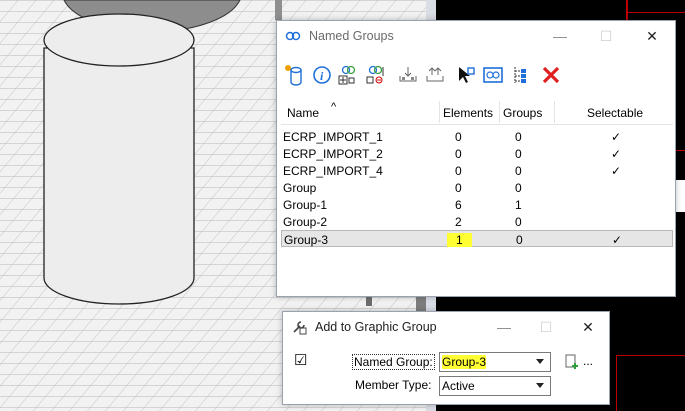 The width and height of the screenshot is (685, 411). I want to click on table-row: ECRP_IMPORT_1 0 0 ✓, so click(477, 136).